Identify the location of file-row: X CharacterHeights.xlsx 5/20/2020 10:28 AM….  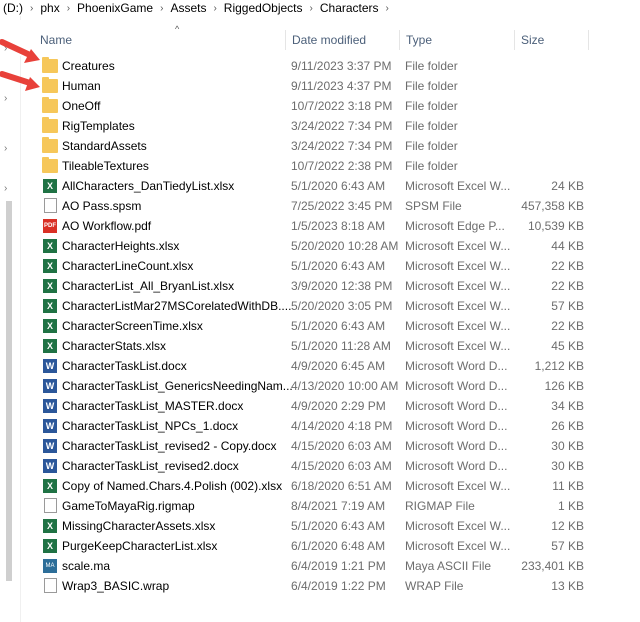
(330, 246).